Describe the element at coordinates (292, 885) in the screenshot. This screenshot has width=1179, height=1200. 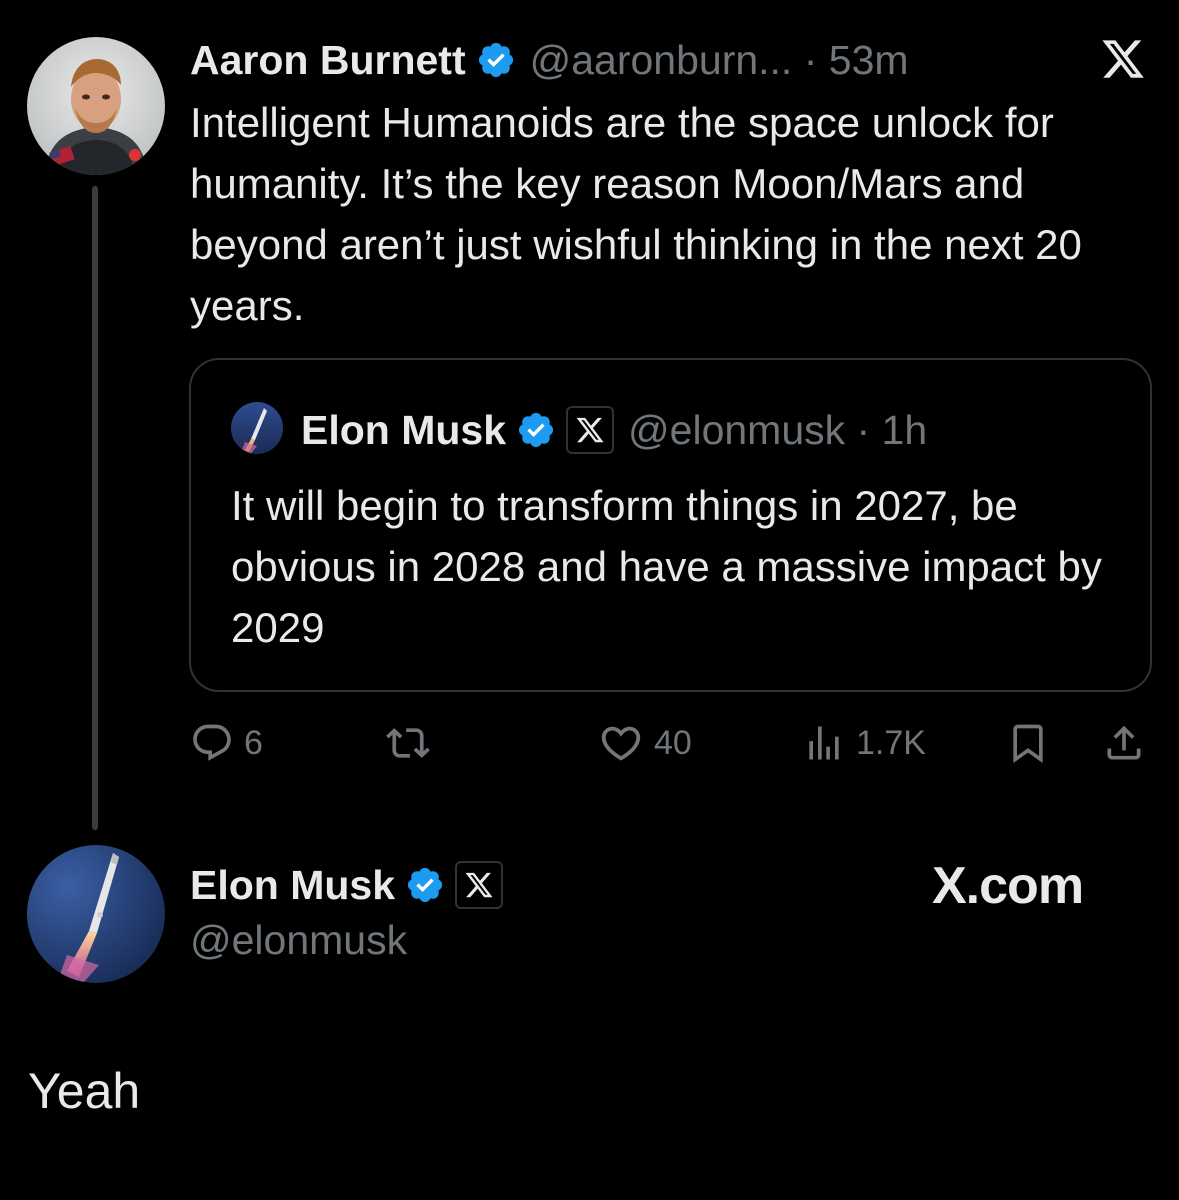
I see `reply-author-name: Elon Musk` at that location.